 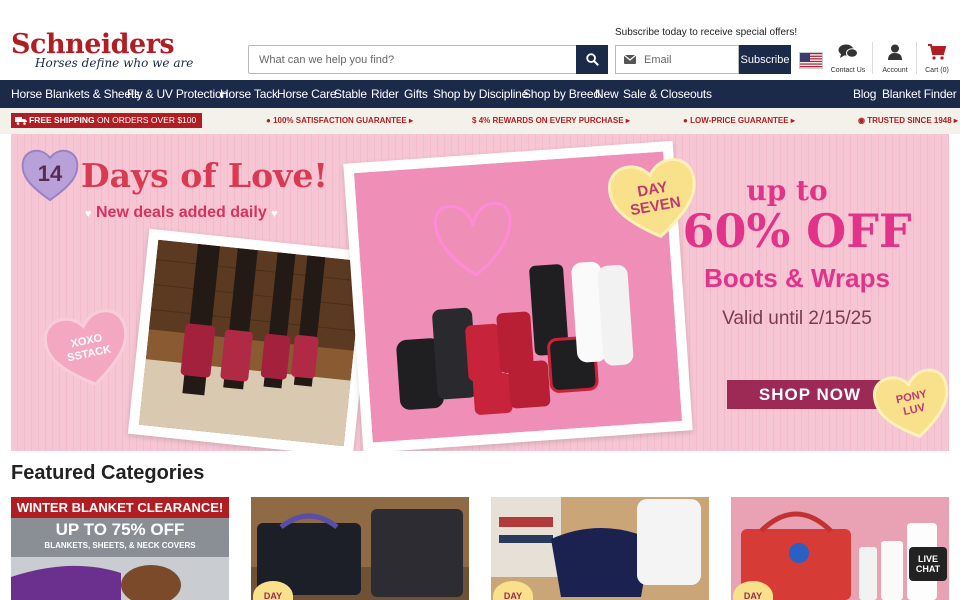 I want to click on promo-trusted: ◉ TRUSTED SINCE 1948 ▸, so click(x=908, y=120).